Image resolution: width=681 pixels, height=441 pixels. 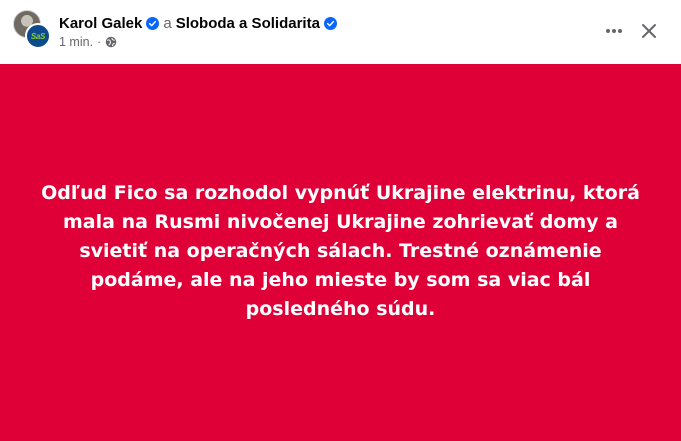 What do you see at coordinates (167, 23) in the screenshot?
I see `title-conjunction: a` at bounding box center [167, 23].